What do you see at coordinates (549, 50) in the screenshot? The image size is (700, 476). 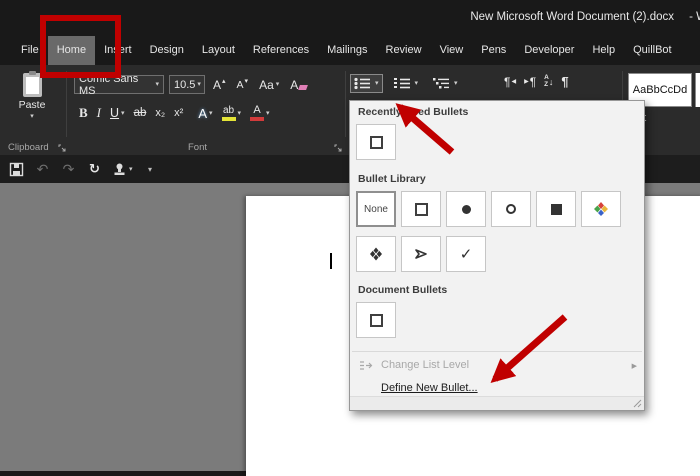 I see `tab-developer: Developer` at bounding box center [549, 50].